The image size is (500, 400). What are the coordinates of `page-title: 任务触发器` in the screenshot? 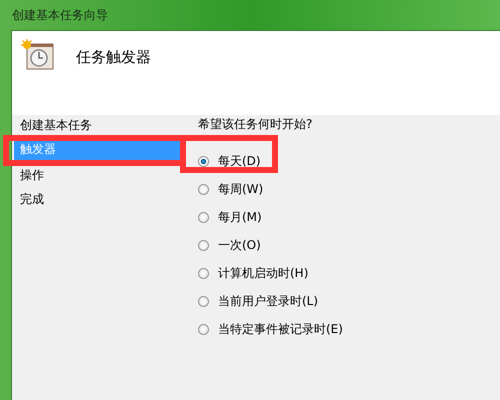 It's located at (113, 57).